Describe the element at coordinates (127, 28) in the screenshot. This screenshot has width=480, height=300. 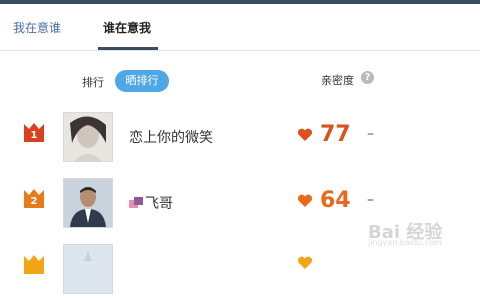
I see `tab-cares-about-me: 谁在意我` at that location.